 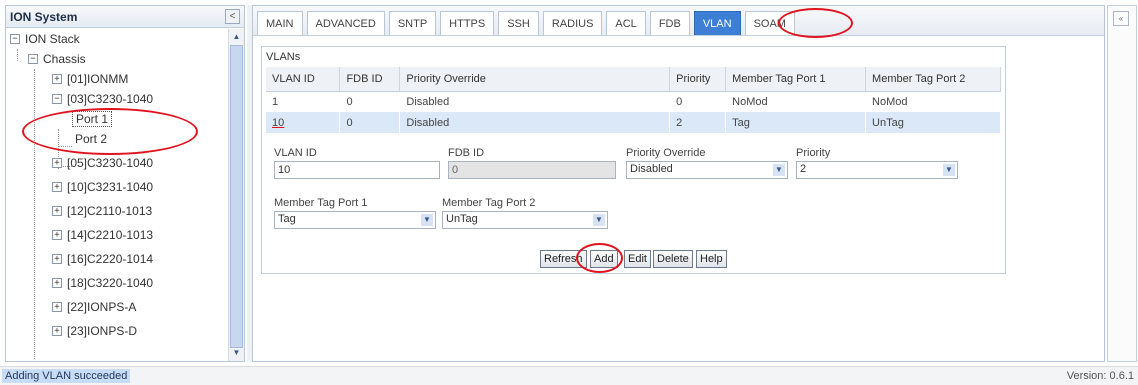 I want to click on tab-vlan: VLAN, so click(x=717, y=23).